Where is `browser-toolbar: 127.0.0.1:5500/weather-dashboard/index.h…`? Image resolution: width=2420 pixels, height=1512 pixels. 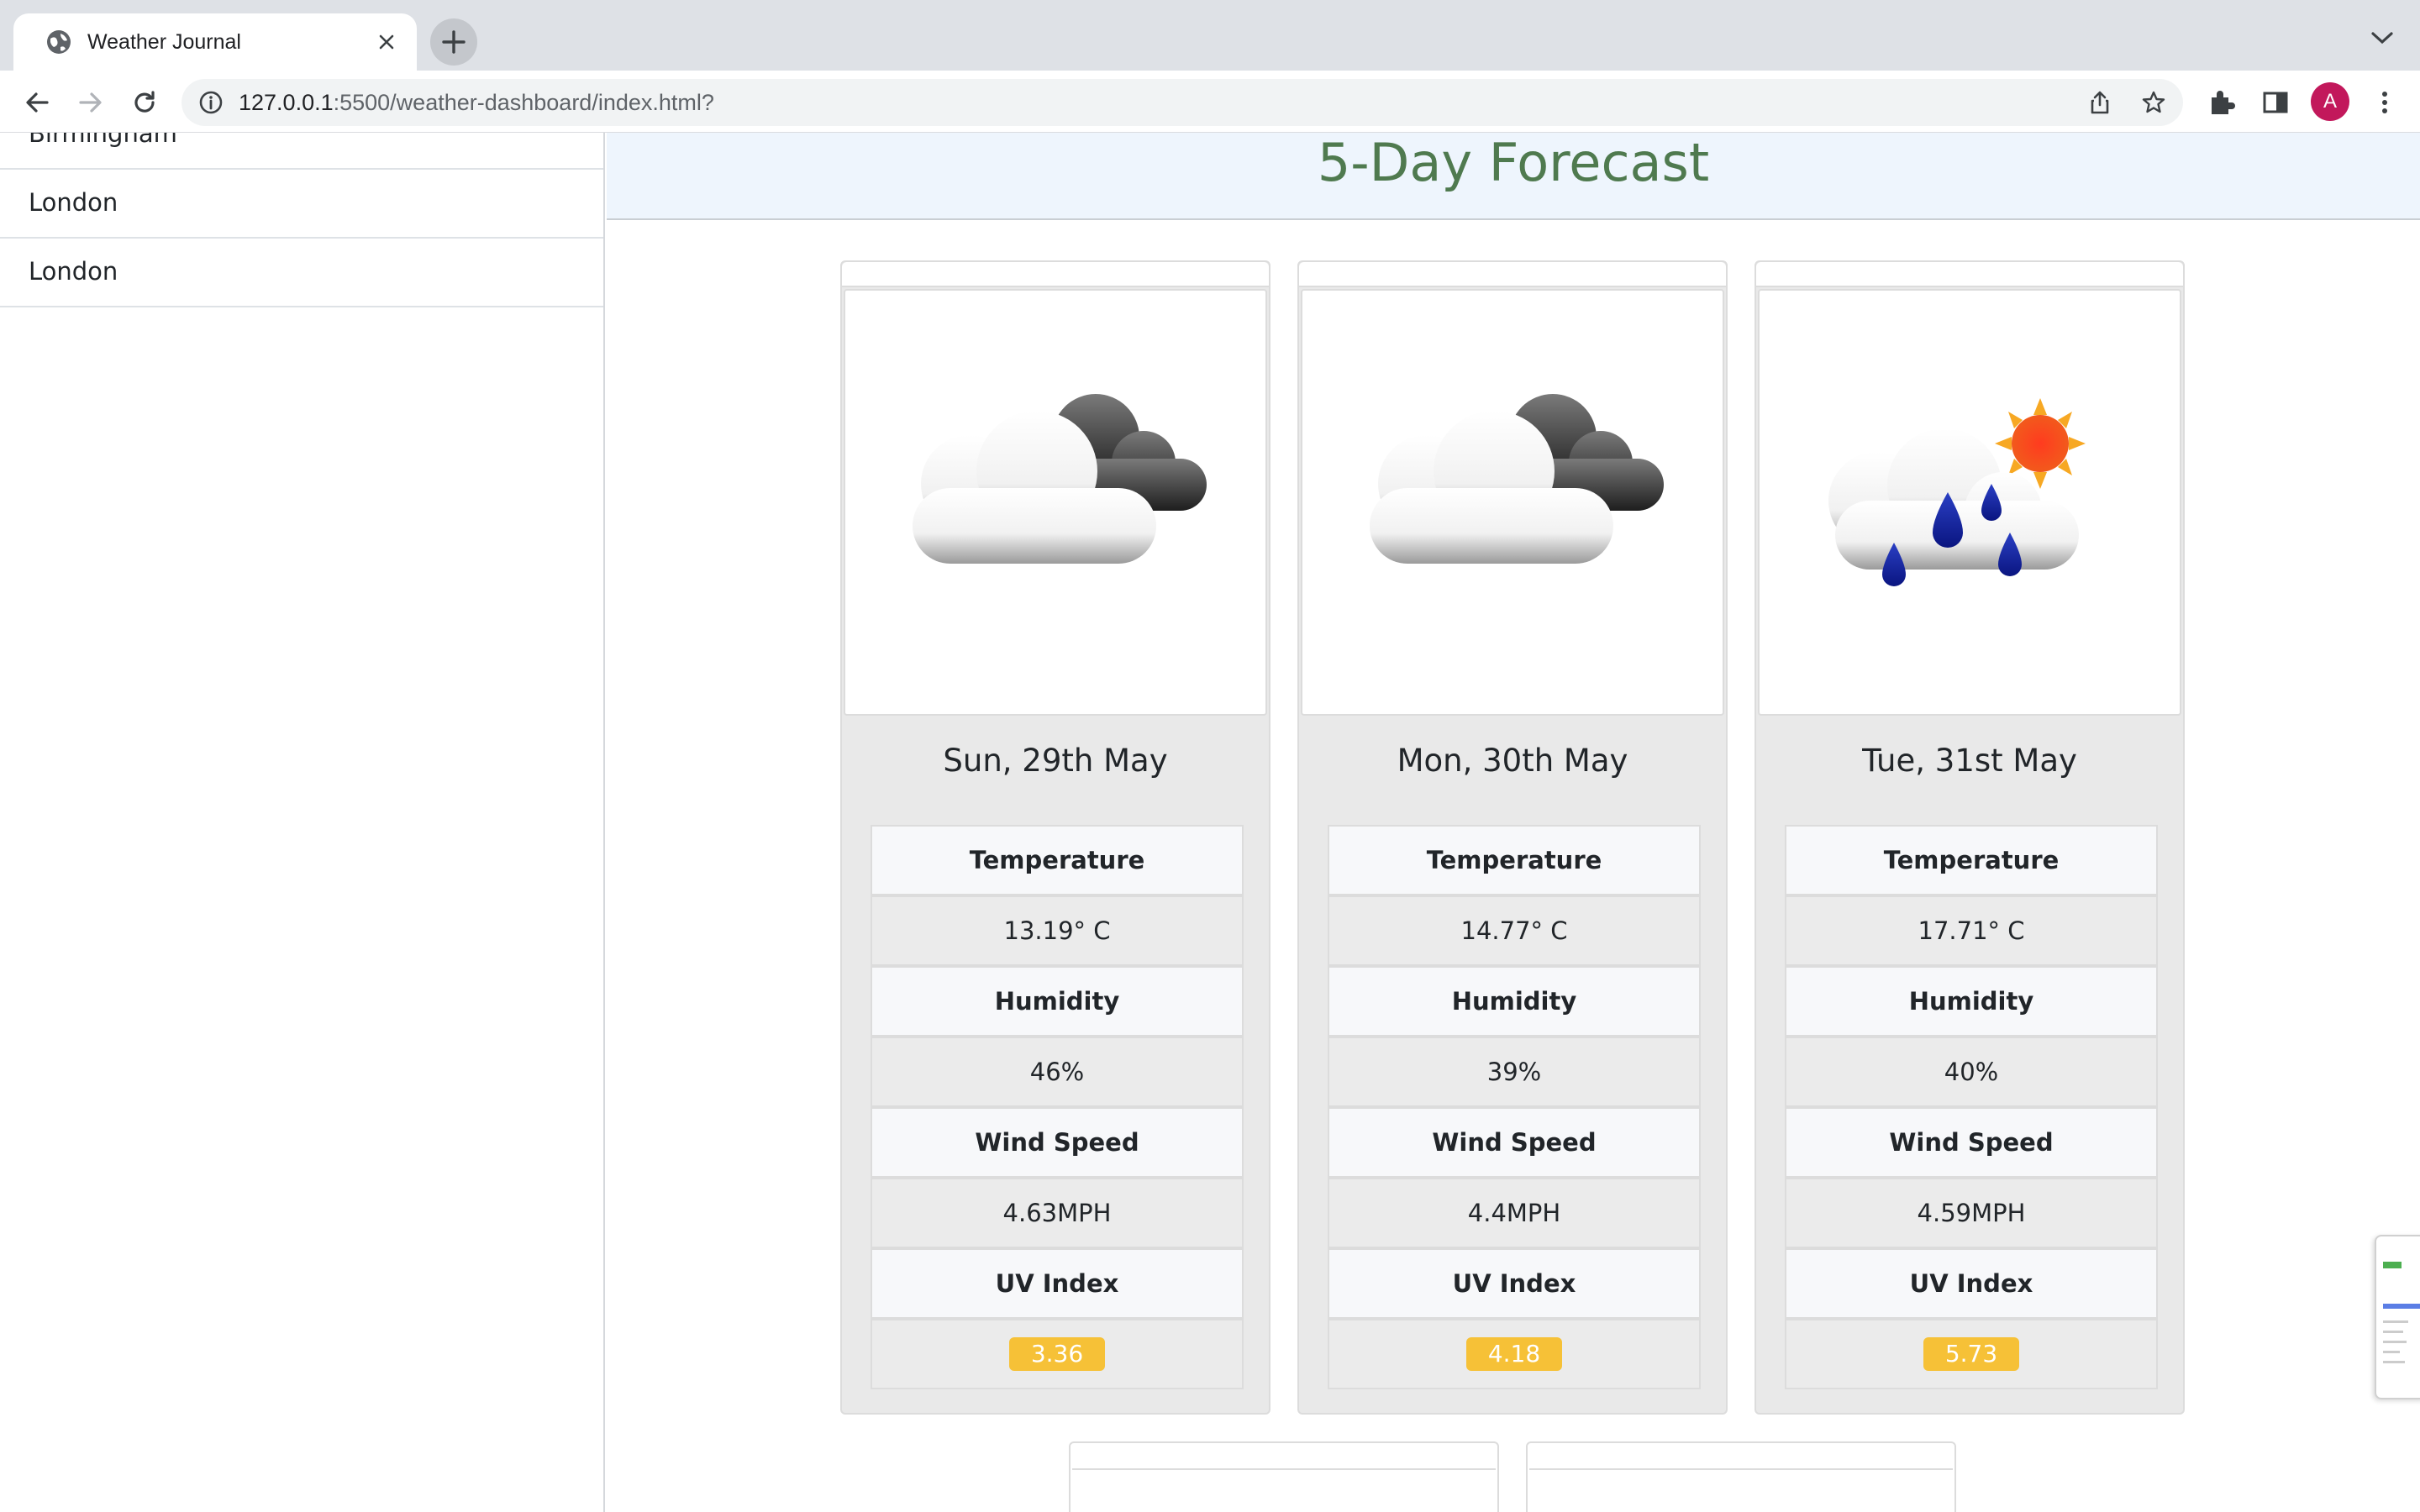
browser-toolbar: 127.0.0.1:5500/weather-dashboard/index.h… is located at coordinates (1210, 102).